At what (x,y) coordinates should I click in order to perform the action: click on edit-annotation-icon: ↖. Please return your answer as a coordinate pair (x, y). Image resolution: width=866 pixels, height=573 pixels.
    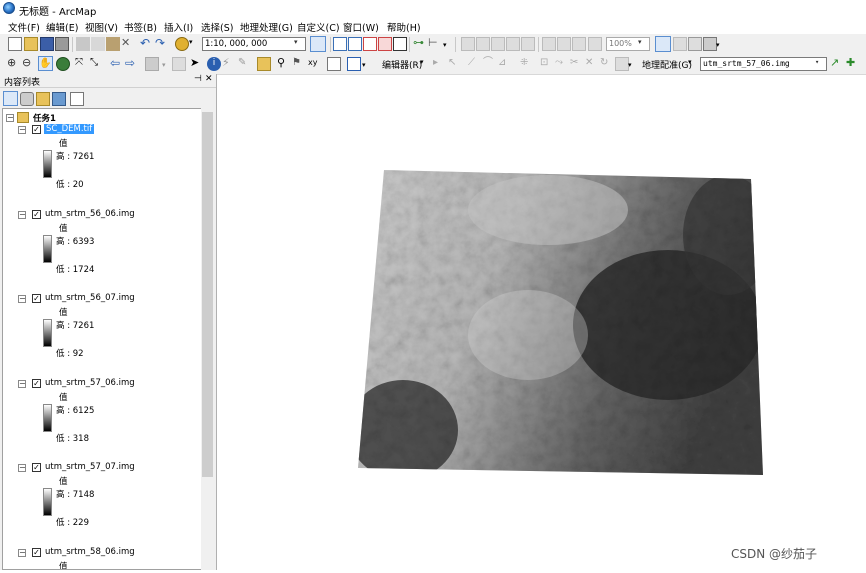
    Looking at the image, I should click on (455, 64).